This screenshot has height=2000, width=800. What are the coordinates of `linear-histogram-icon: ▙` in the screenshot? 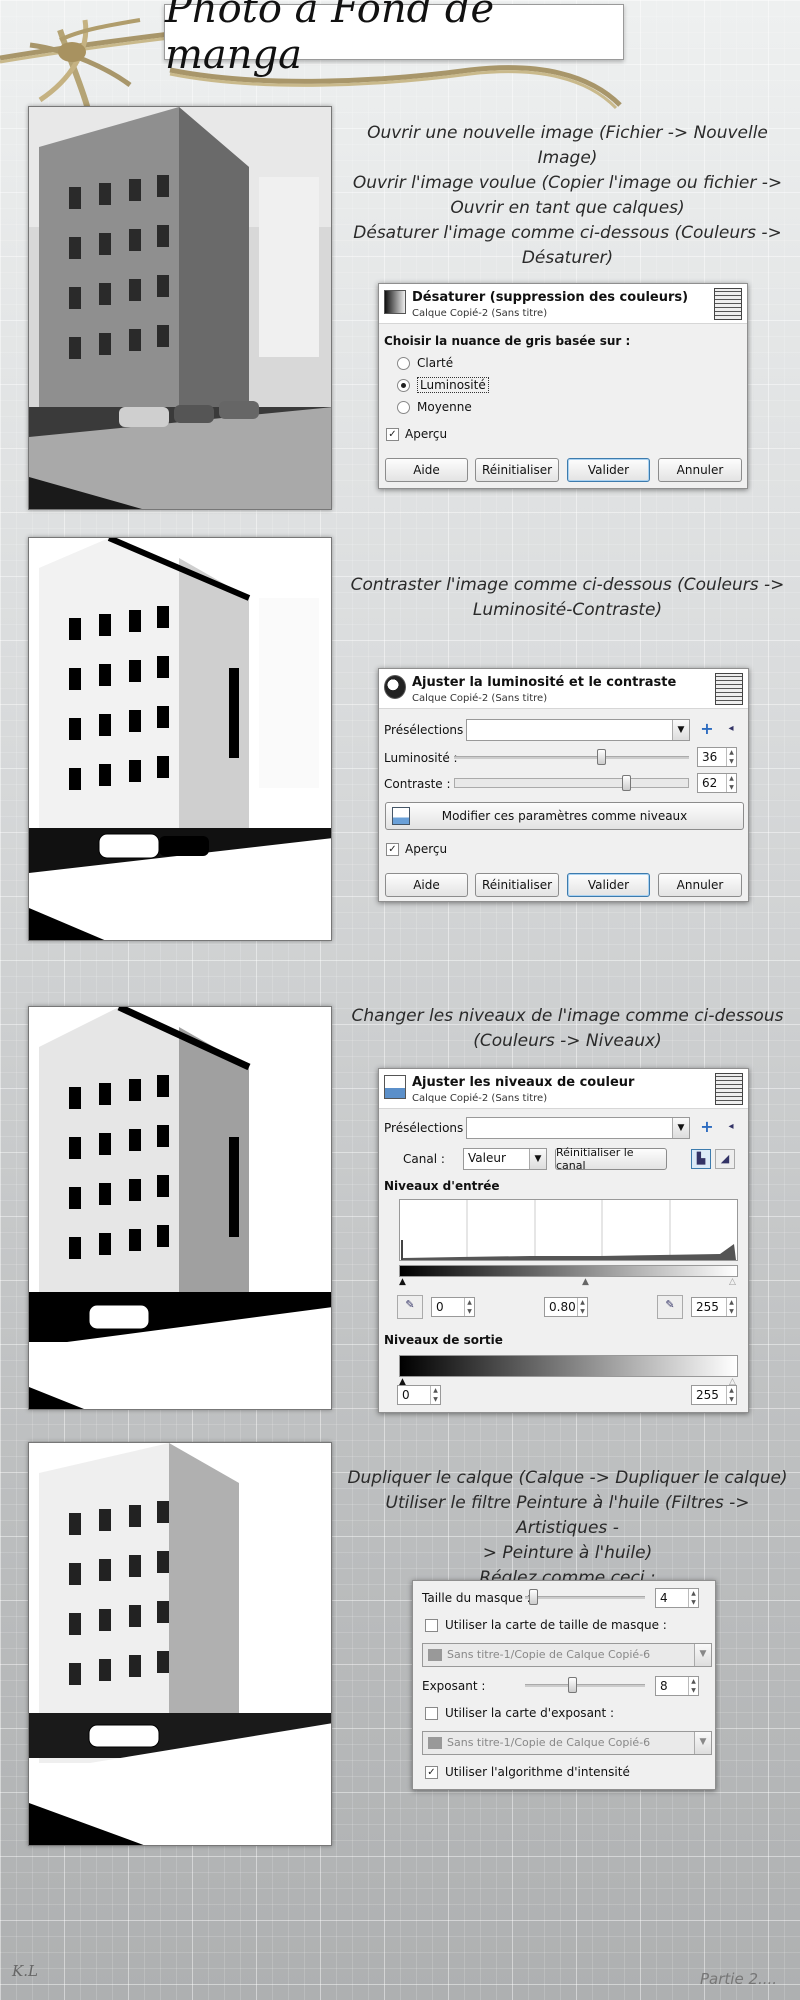 It's located at (701, 1159).